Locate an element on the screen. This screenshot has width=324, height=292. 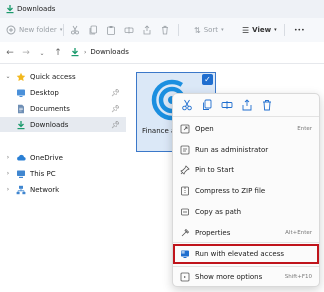
recent-button: ⌄ is located at coordinates (42, 53).